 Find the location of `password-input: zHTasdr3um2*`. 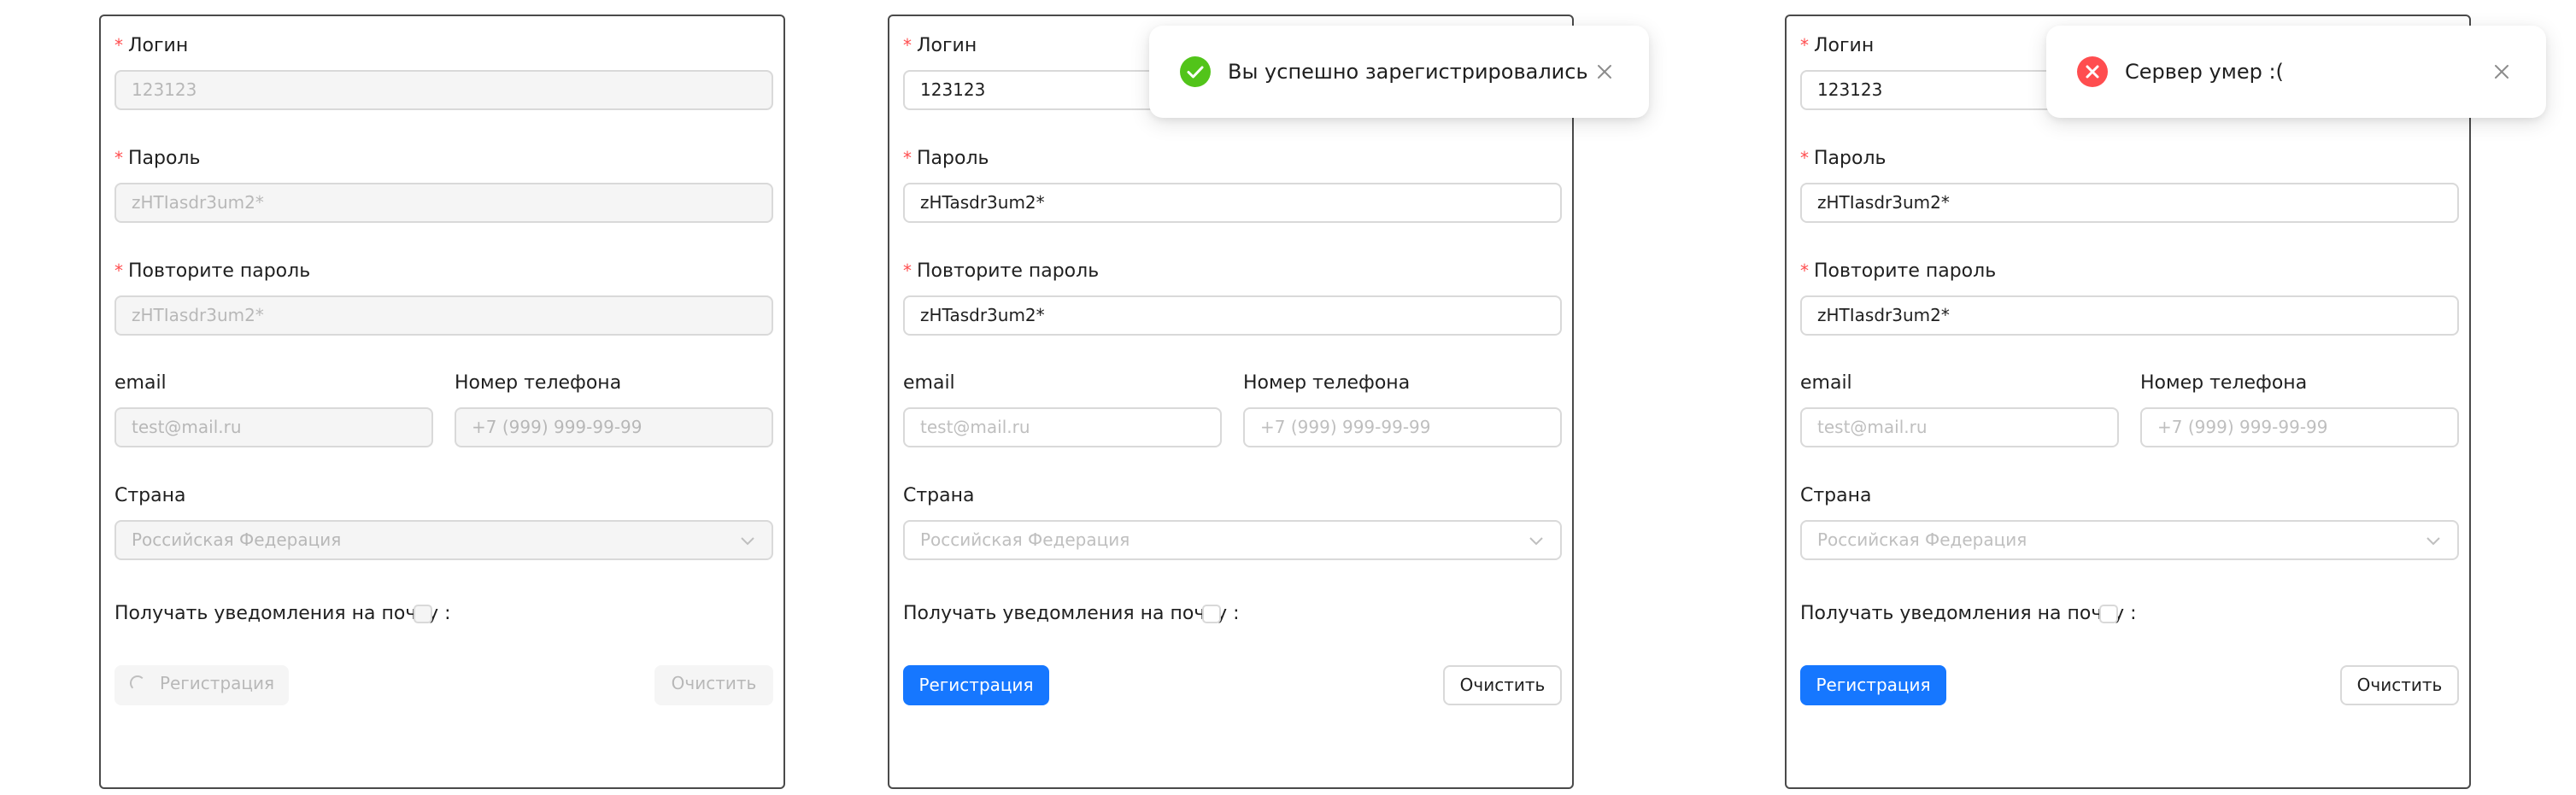

password-input: zHTasdr3um2* is located at coordinates (1232, 203).